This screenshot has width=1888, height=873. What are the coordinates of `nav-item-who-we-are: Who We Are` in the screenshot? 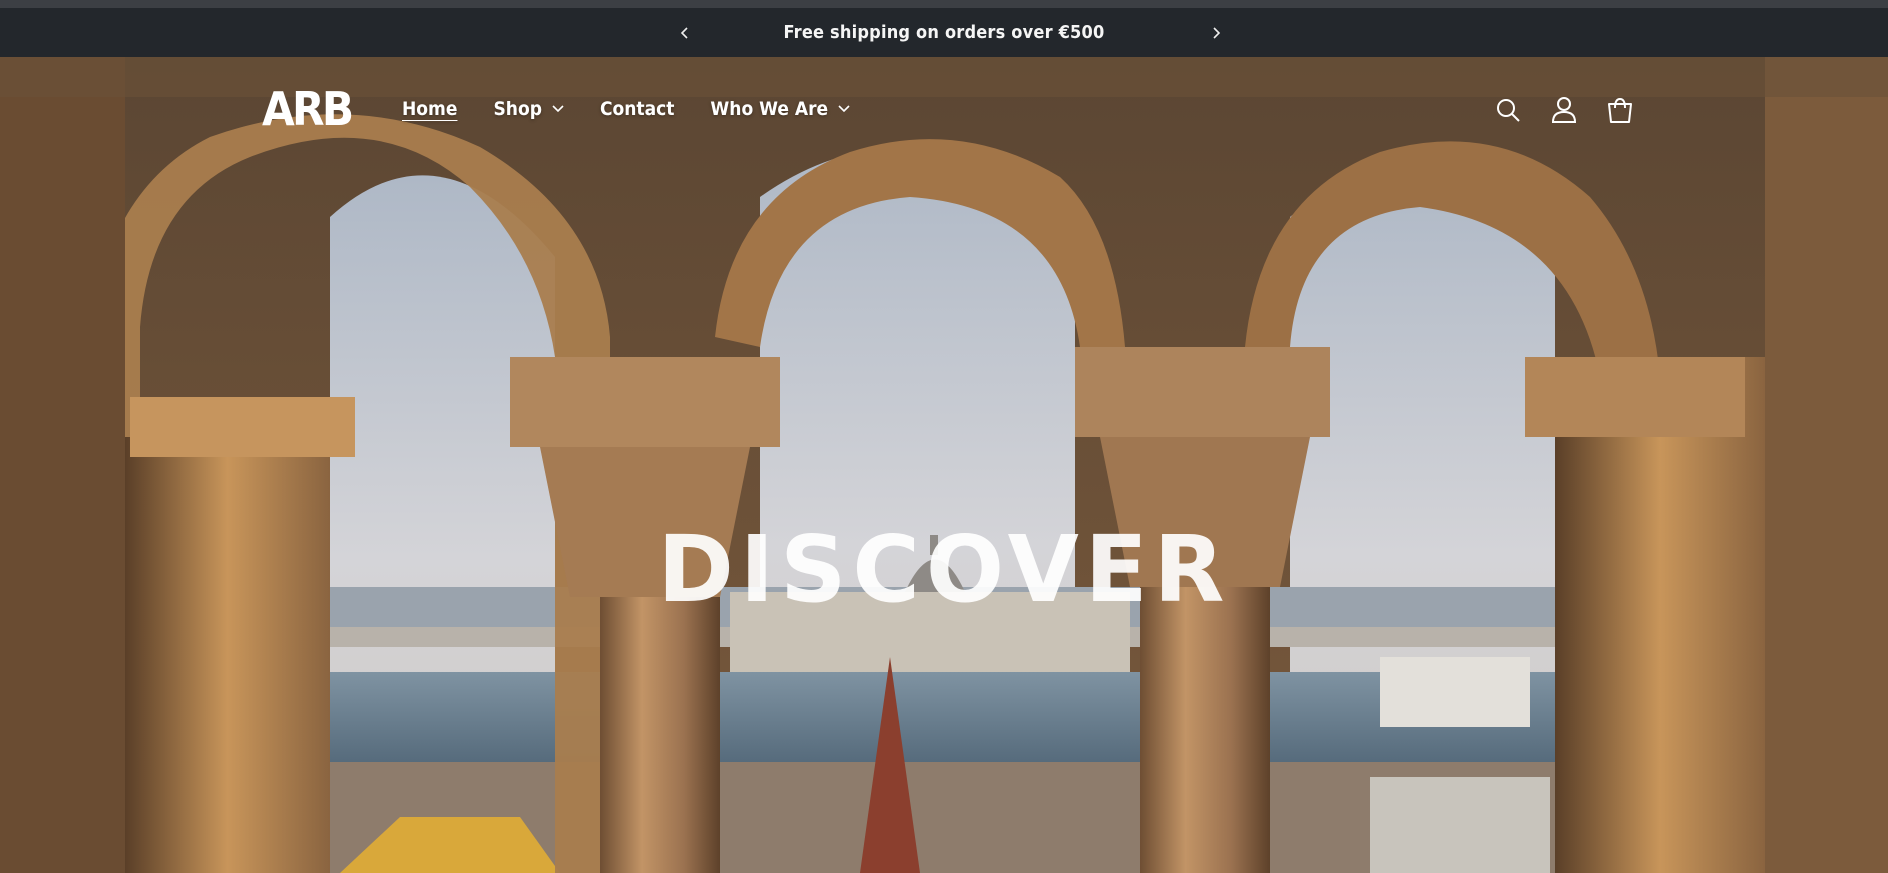 It's located at (780, 109).